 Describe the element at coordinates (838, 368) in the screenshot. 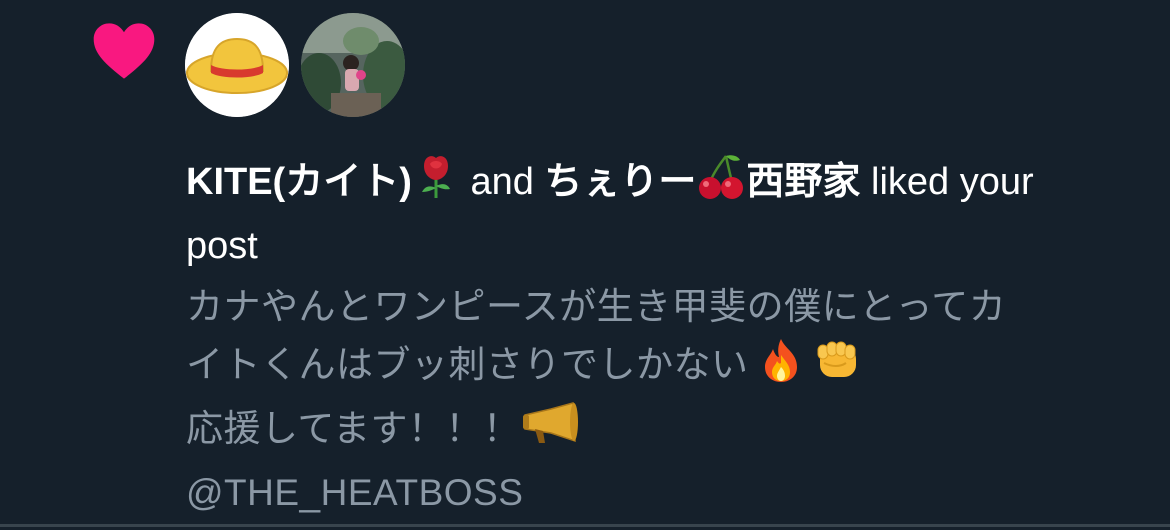

I see `fist-emoji` at that location.